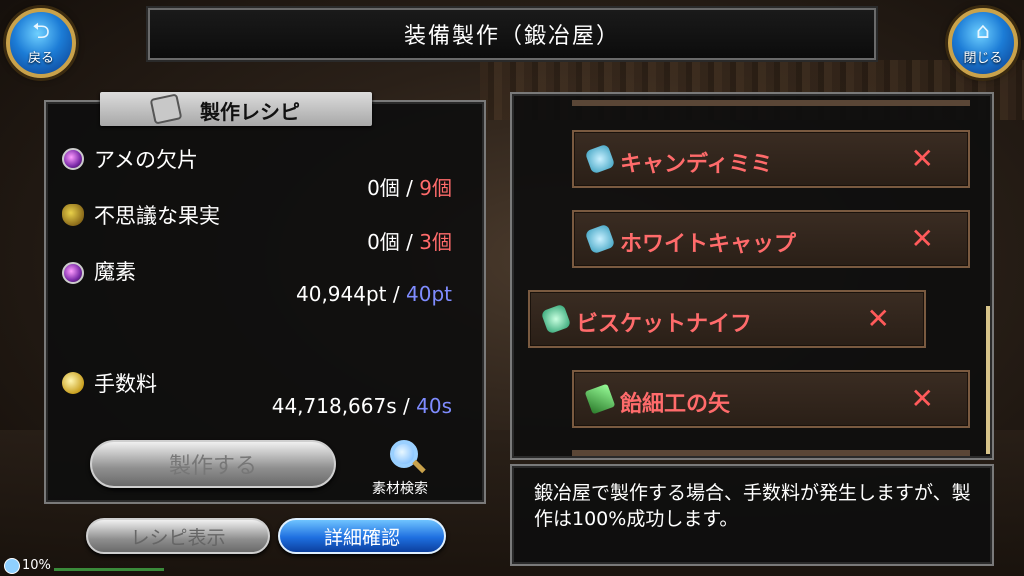 The image size is (1024, 576). What do you see at coordinates (157, 216) in the screenshot?
I see `material-name: 不思議な果実` at bounding box center [157, 216].